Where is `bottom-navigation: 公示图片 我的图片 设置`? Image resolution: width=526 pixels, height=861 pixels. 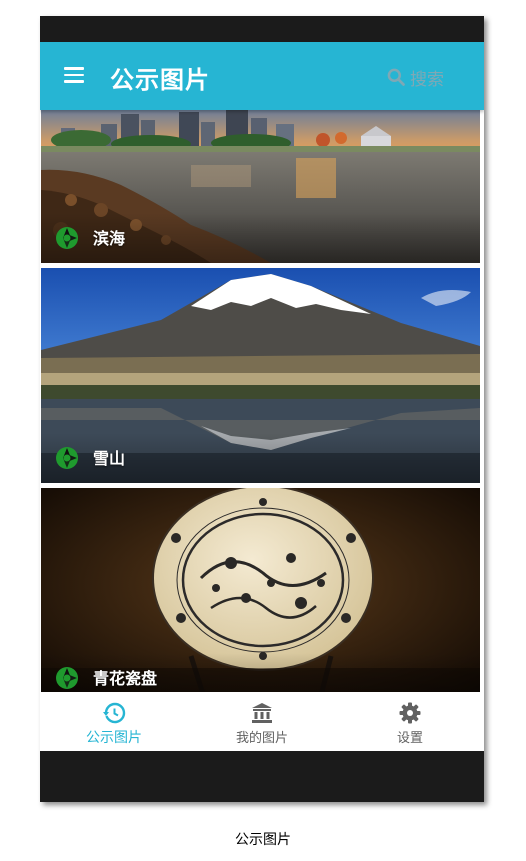
bottom-navigation: 公示图片 我的图片 设置 is located at coordinates (262, 721).